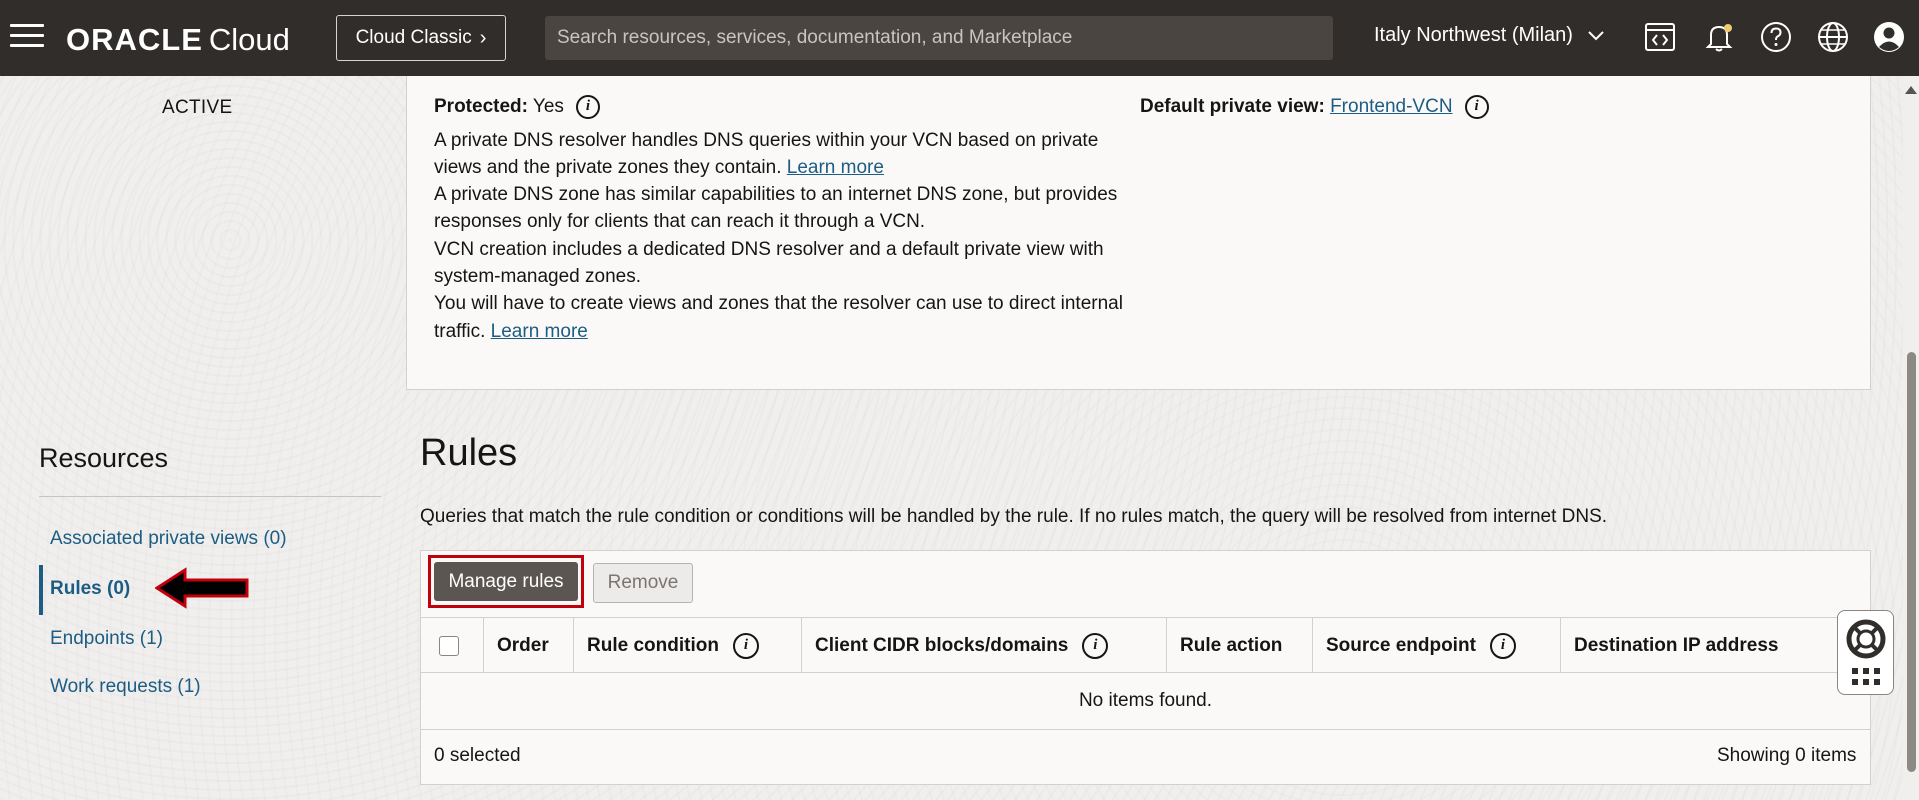 Image resolution: width=1919 pixels, height=800 pixels. Describe the element at coordinates (469, 453) in the screenshot. I see `rules-heading: Rules` at that location.